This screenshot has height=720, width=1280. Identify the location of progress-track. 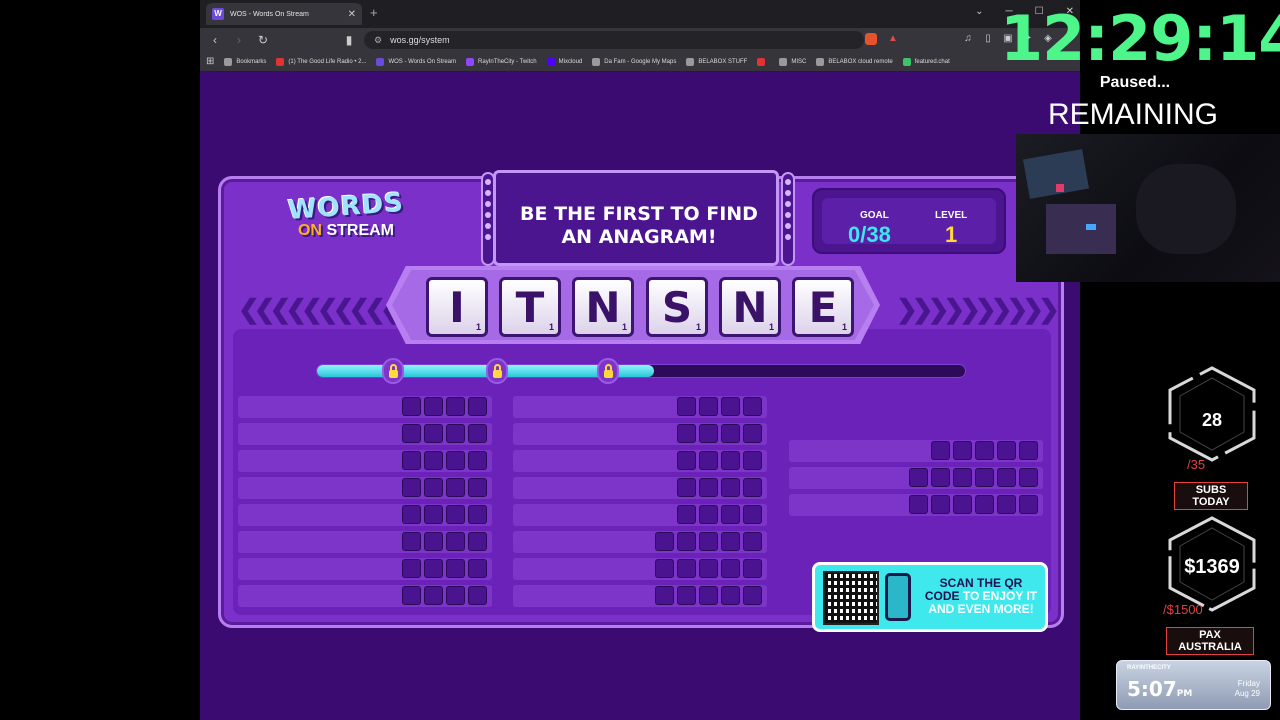
(641, 371).